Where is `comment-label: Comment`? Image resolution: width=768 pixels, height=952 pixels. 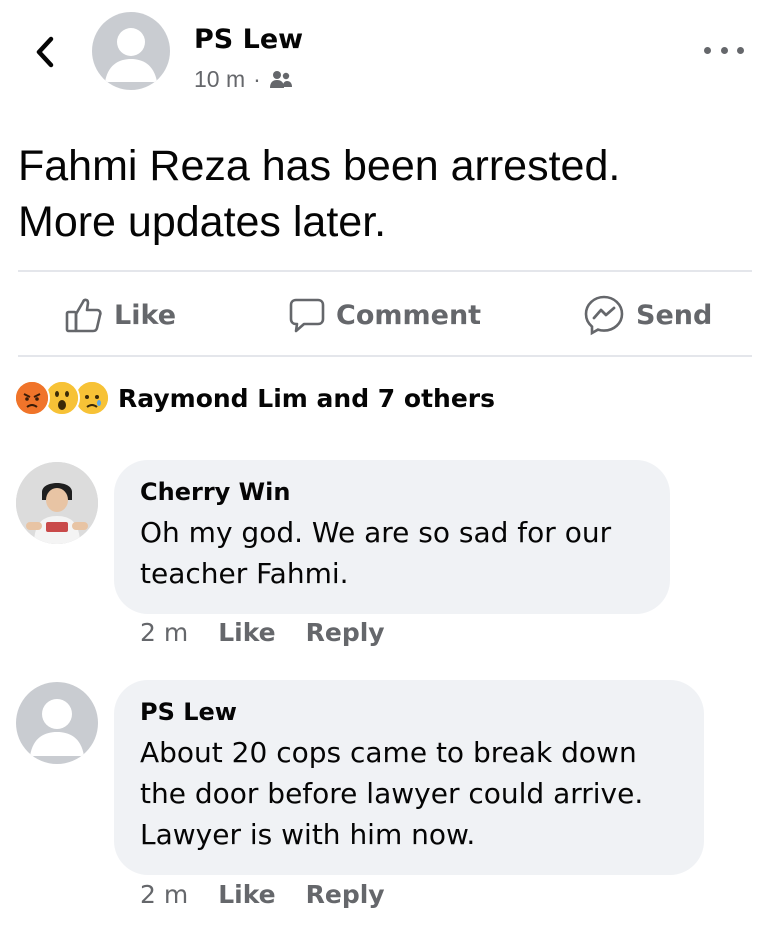
comment-label: Comment is located at coordinates (409, 315).